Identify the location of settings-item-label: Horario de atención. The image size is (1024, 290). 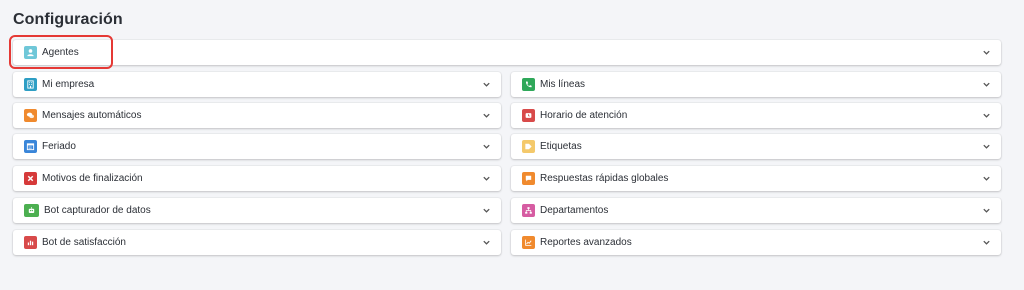
(584, 115).